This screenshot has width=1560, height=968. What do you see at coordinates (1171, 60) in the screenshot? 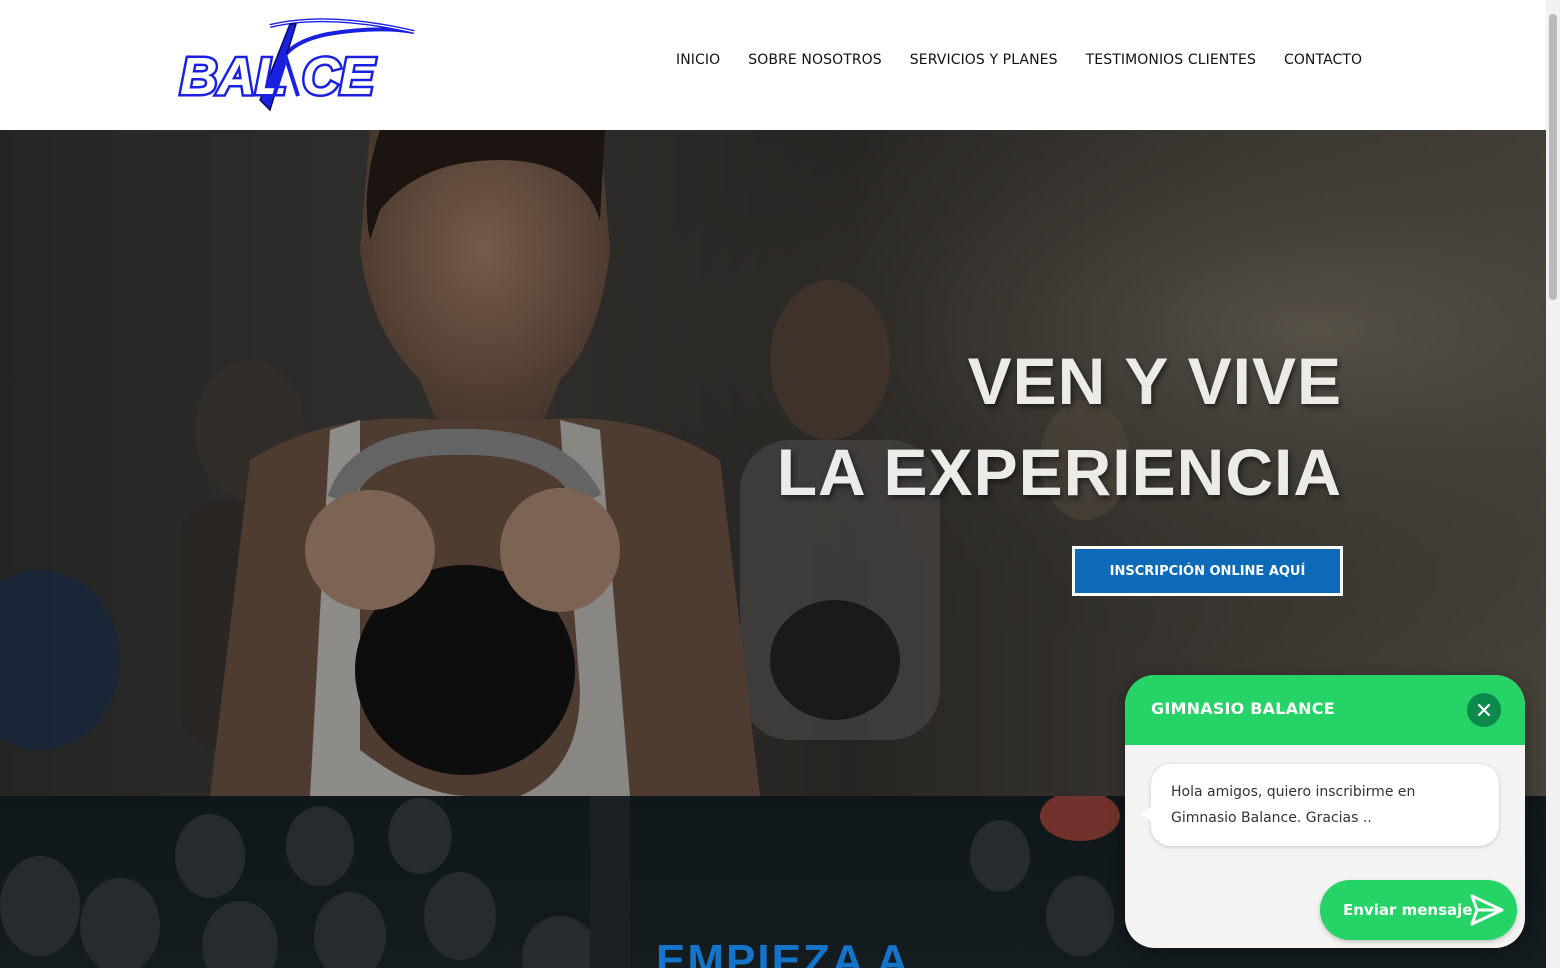
I see `nav-item-testimonios-clientes: TESTIMONIOS CLIENTES` at bounding box center [1171, 60].